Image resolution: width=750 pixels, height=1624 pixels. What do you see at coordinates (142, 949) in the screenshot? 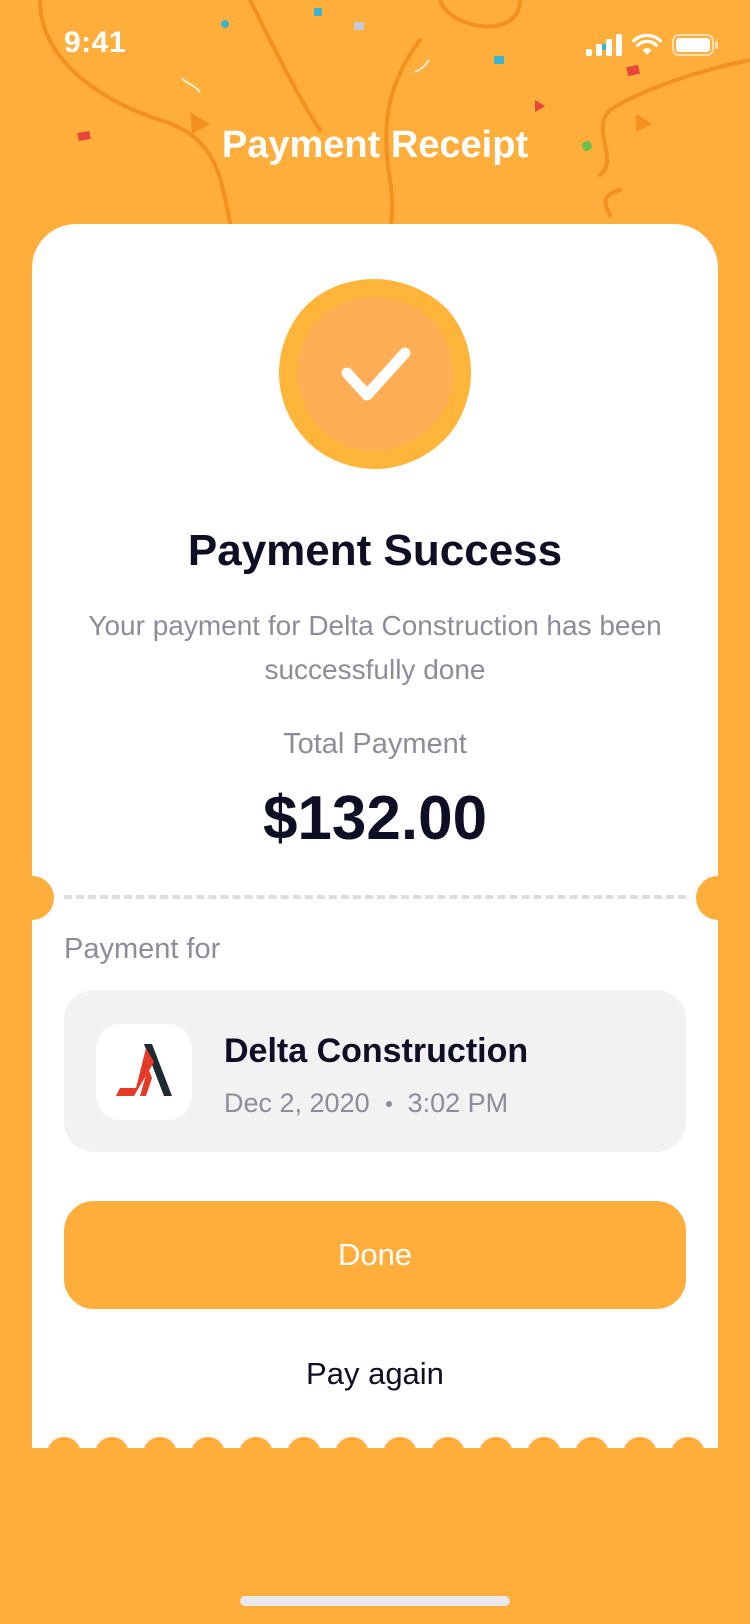
I see `payment-for-label: Payment for` at bounding box center [142, 949].